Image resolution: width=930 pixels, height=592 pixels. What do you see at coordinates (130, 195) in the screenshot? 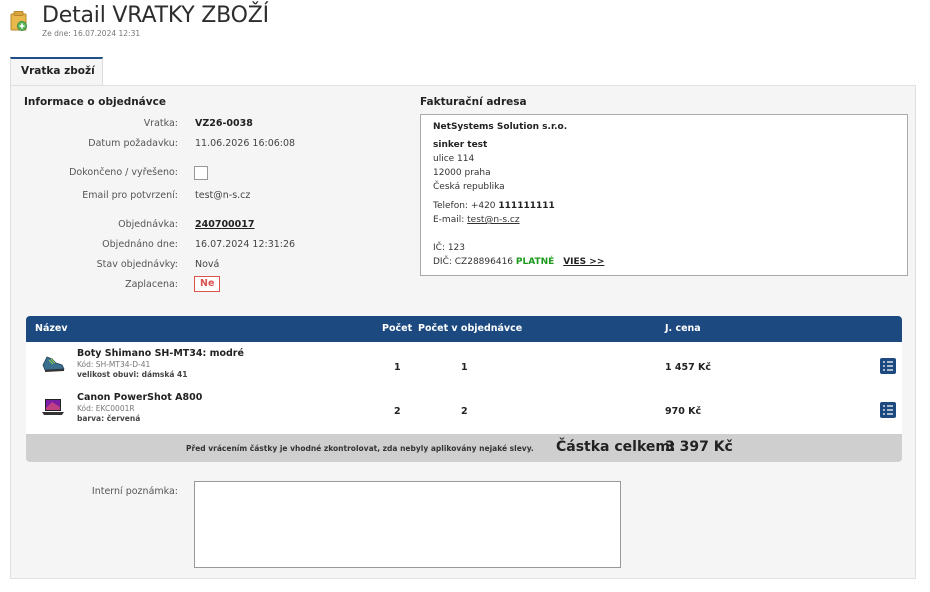
I see `confirm-email-label: Email pro potvrzení:` at bounding box center [130, 195].